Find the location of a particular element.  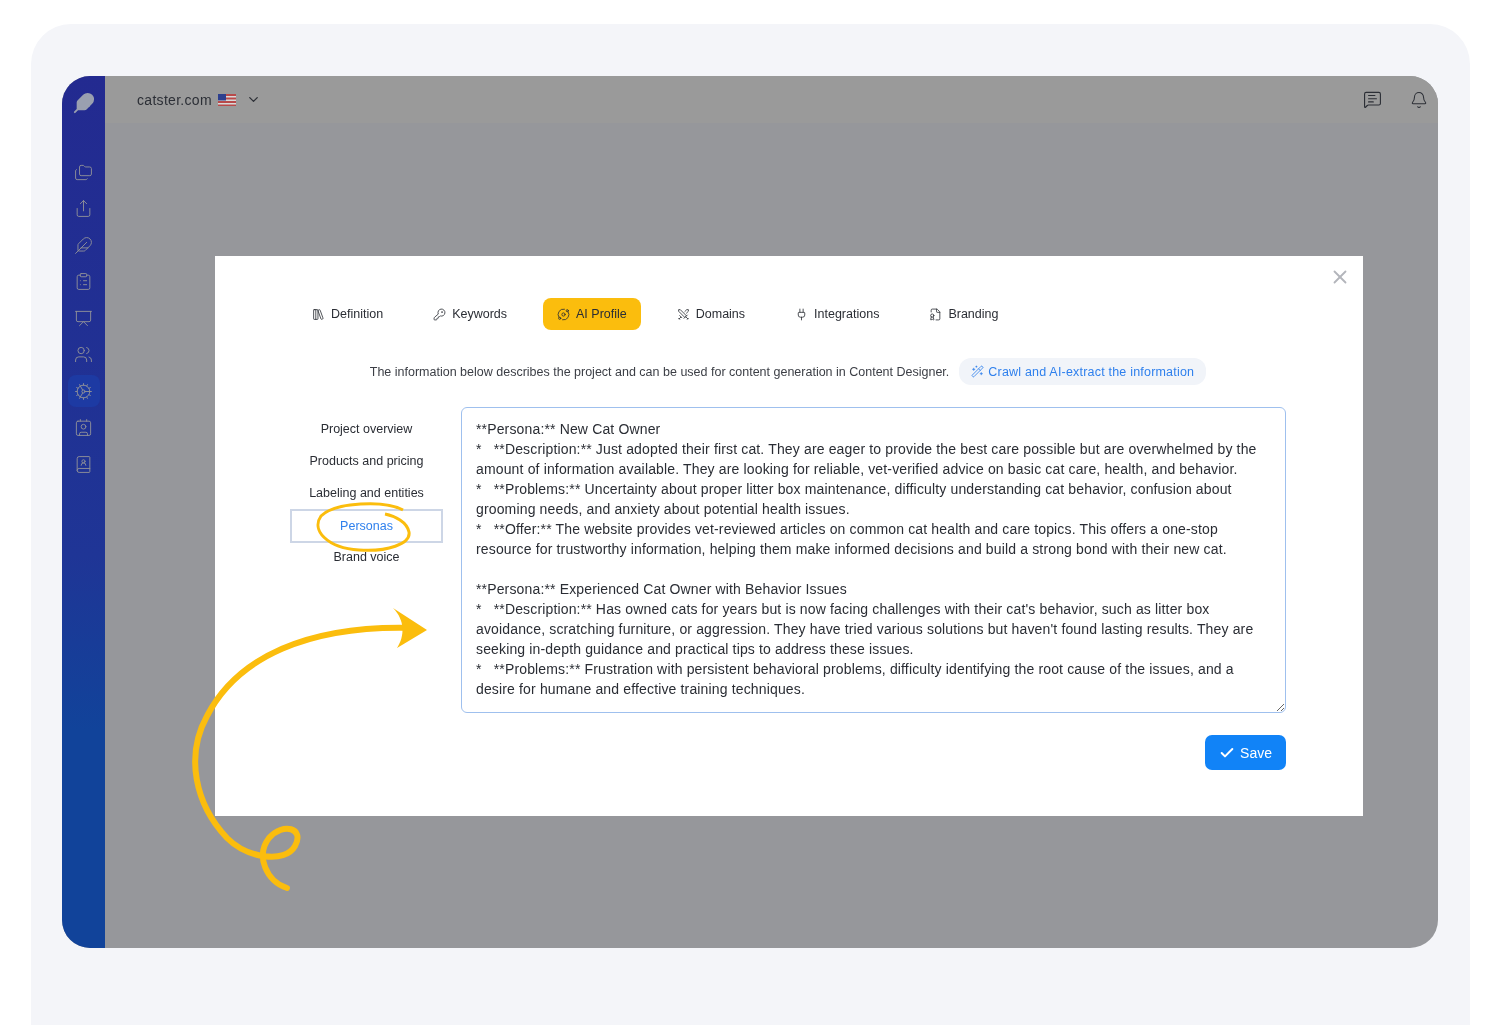

tab: Branding is located at coordinates (964, 314).